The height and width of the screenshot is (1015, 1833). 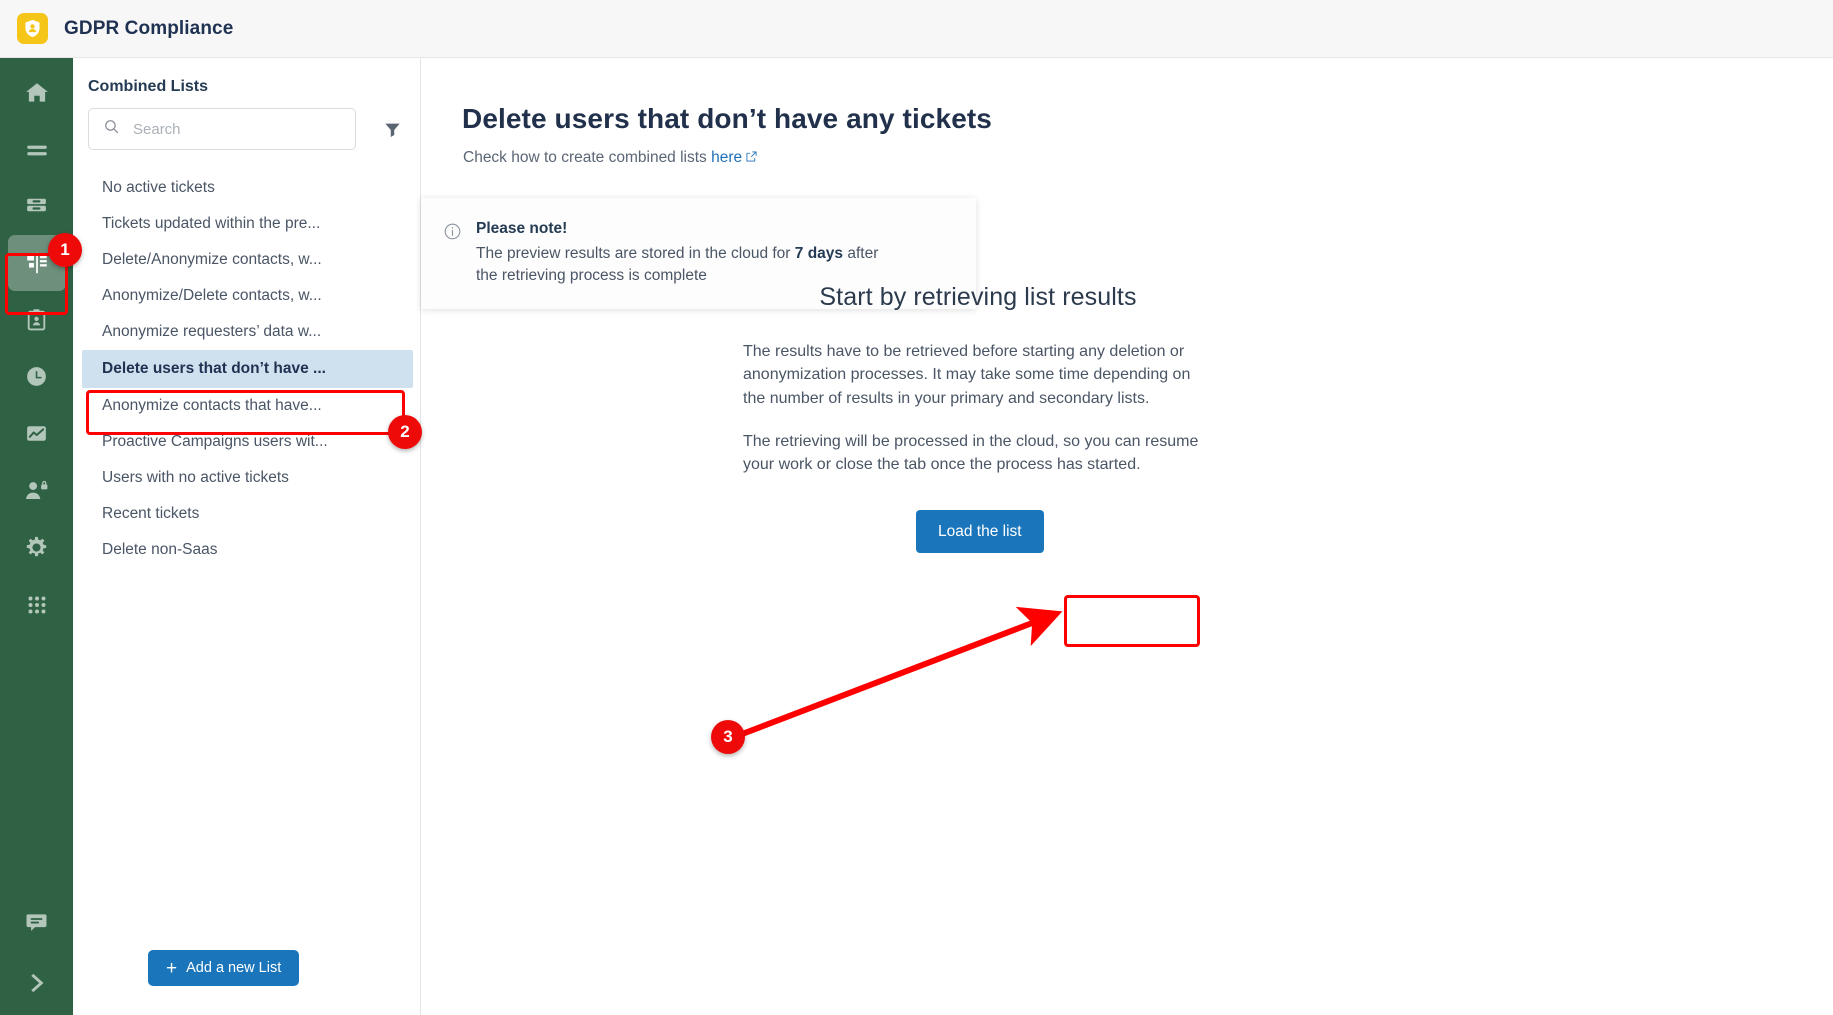 I want to click on chevron-right-icon, so click(x=36, y=983).